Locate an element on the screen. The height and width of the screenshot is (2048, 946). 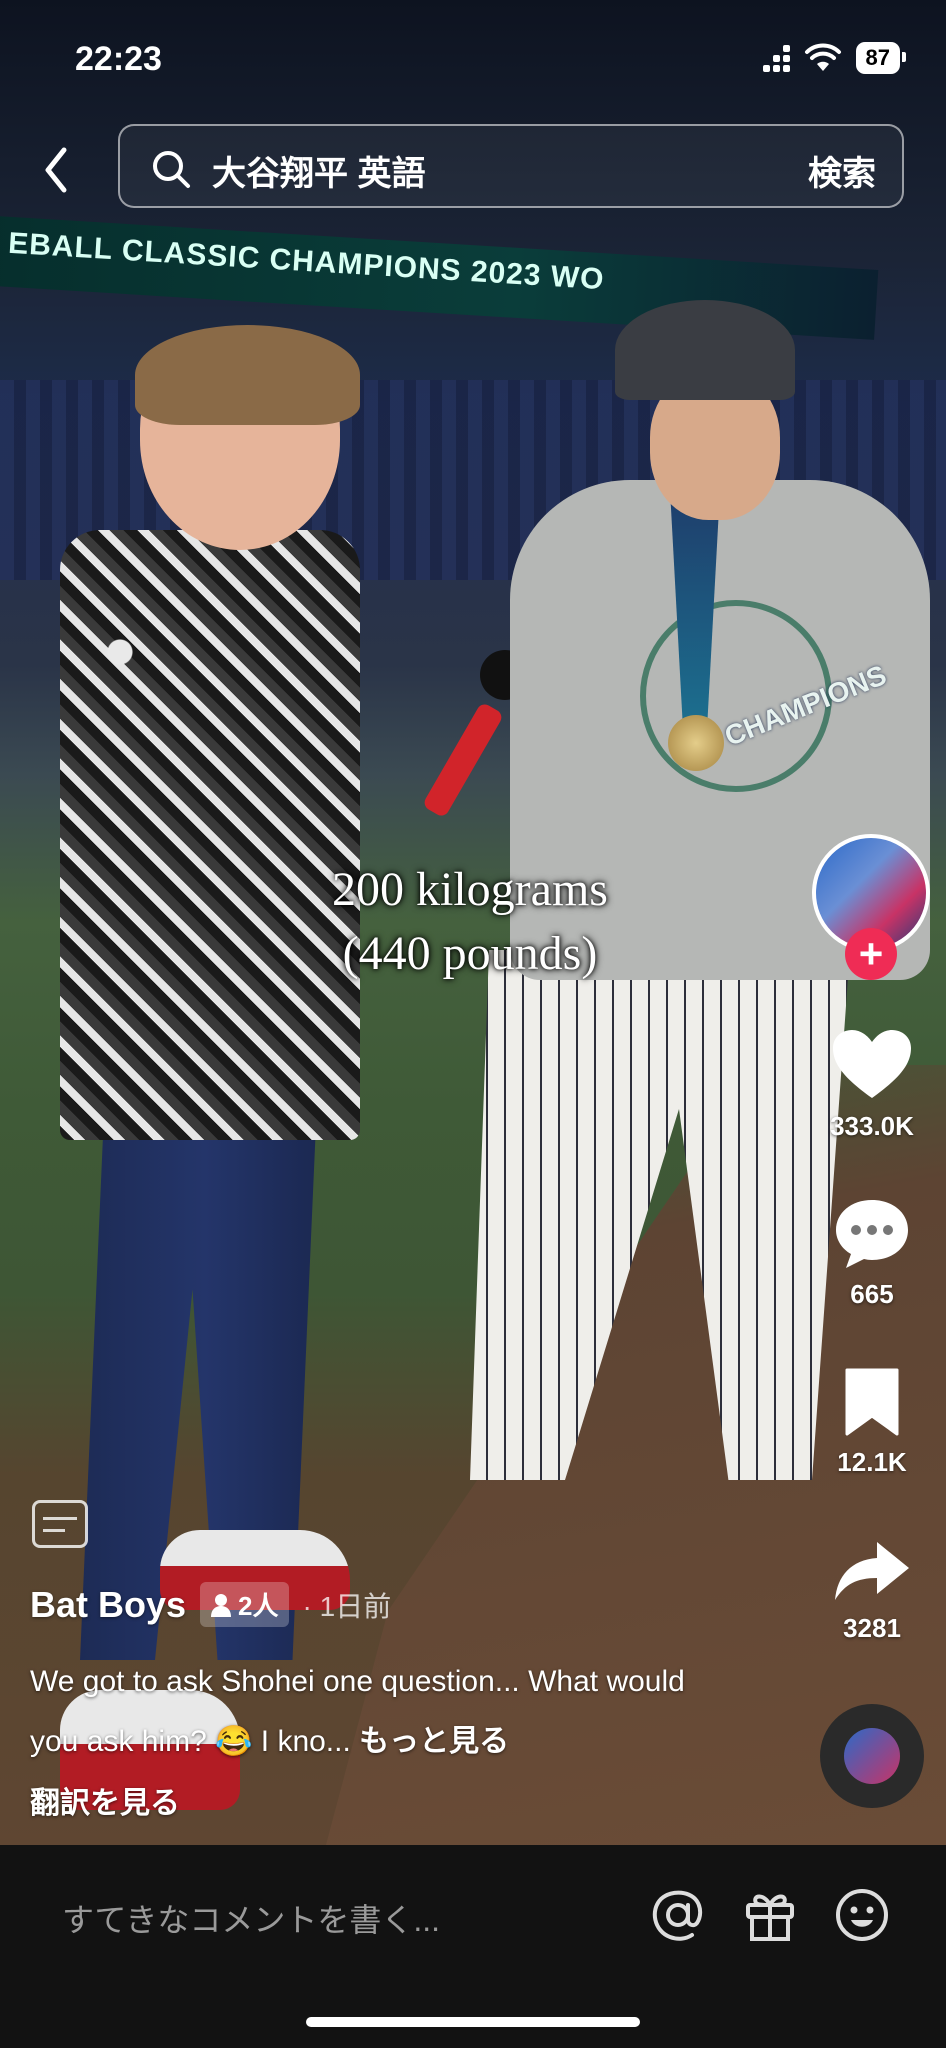
interviewer-shirt is located at coordinates (210, 835).